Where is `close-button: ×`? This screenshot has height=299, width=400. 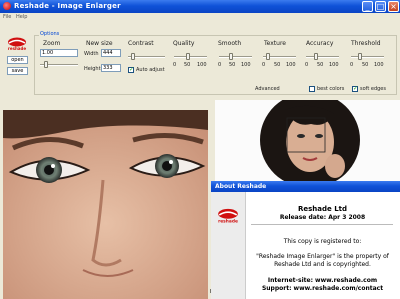 close-button: × is located at coordinates (393, 6).